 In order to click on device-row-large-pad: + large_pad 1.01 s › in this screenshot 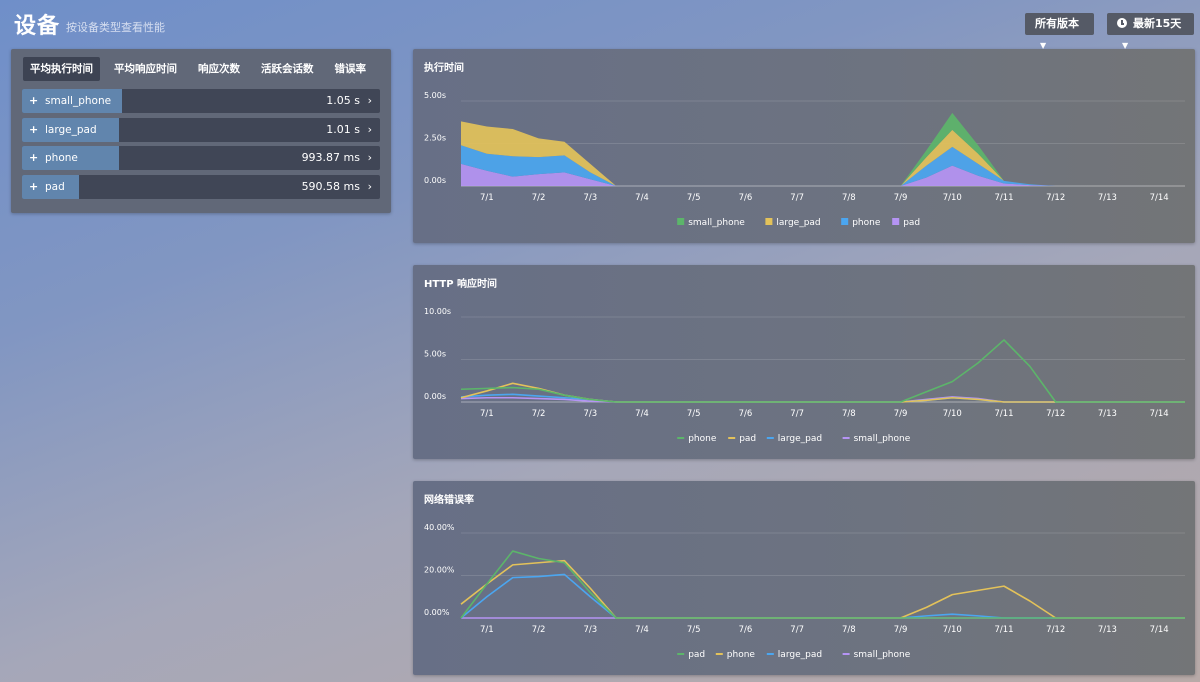, I will do `click(201, 130)`.